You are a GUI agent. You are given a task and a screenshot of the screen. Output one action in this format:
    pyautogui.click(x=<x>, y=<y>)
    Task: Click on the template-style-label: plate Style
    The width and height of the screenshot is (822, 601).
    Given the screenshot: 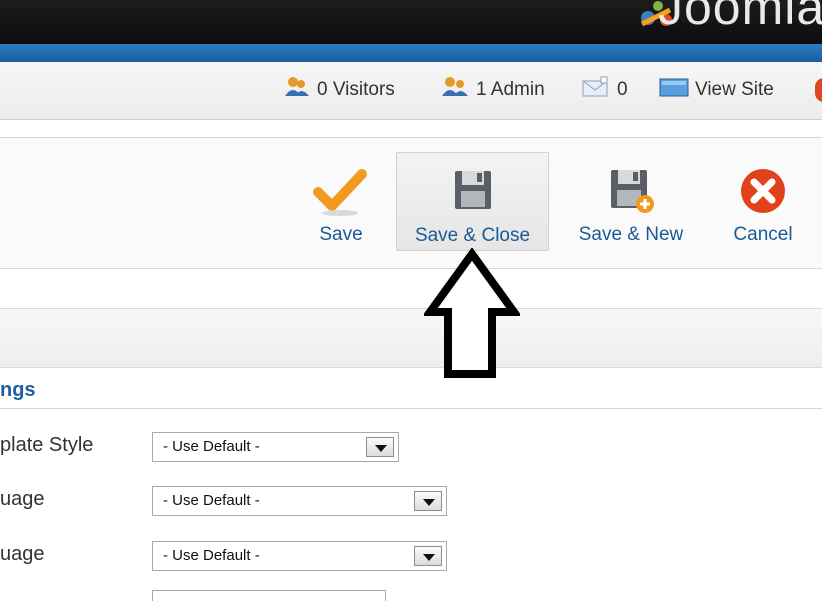 What is the action you would take?
    pyautogui.click(x=47, y=445)
    